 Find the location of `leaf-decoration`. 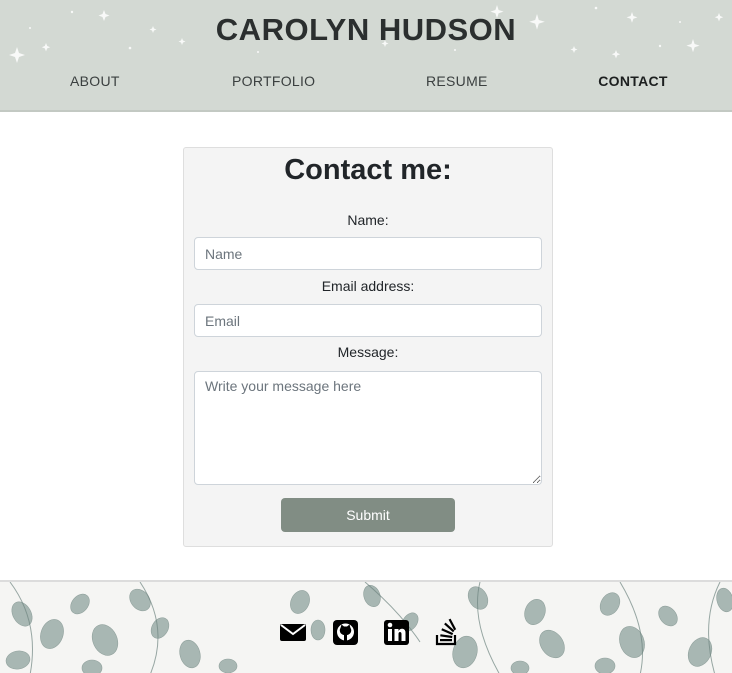

leaf-decoration is located at coordinates (368, 627).